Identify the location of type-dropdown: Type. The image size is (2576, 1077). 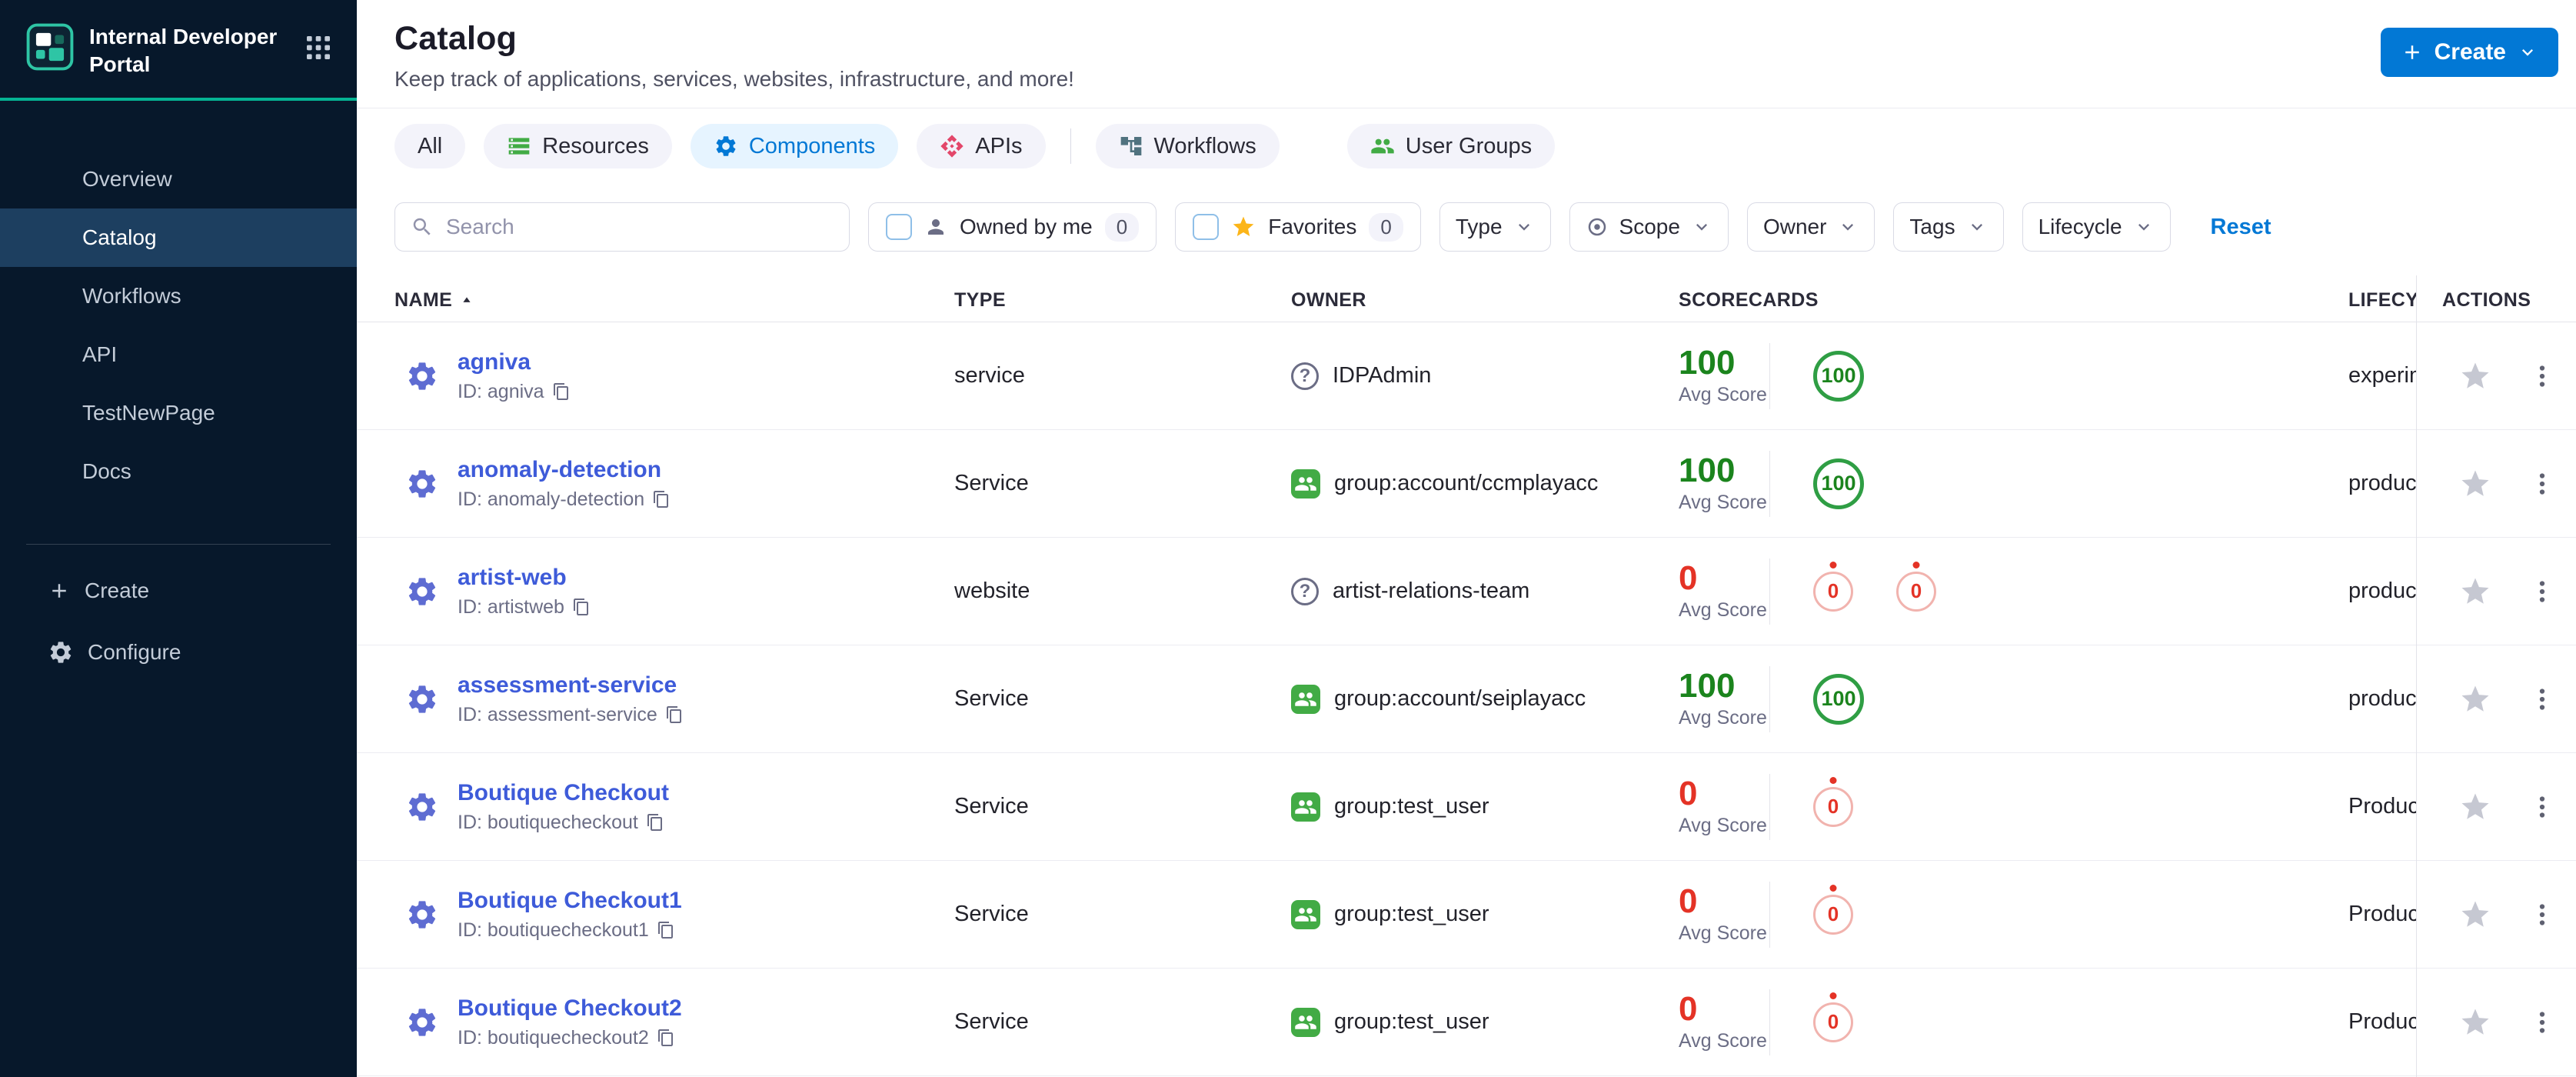
(1495, 227).